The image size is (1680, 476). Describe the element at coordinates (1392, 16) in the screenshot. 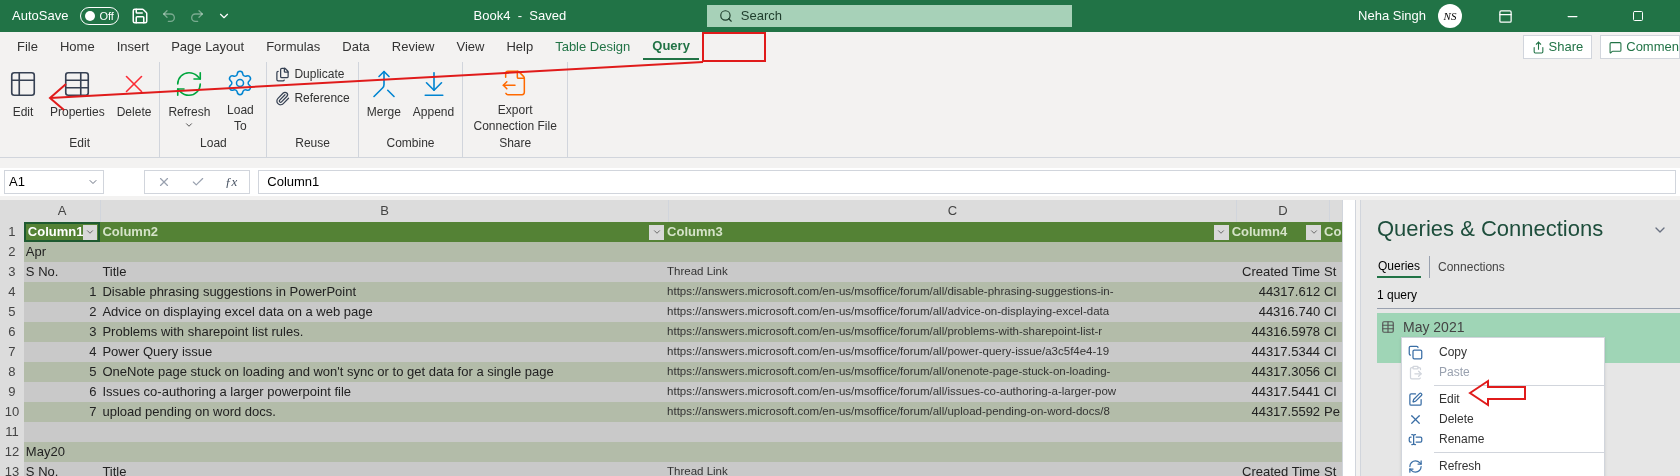

I see `user-name: Neha Singh` at that location.